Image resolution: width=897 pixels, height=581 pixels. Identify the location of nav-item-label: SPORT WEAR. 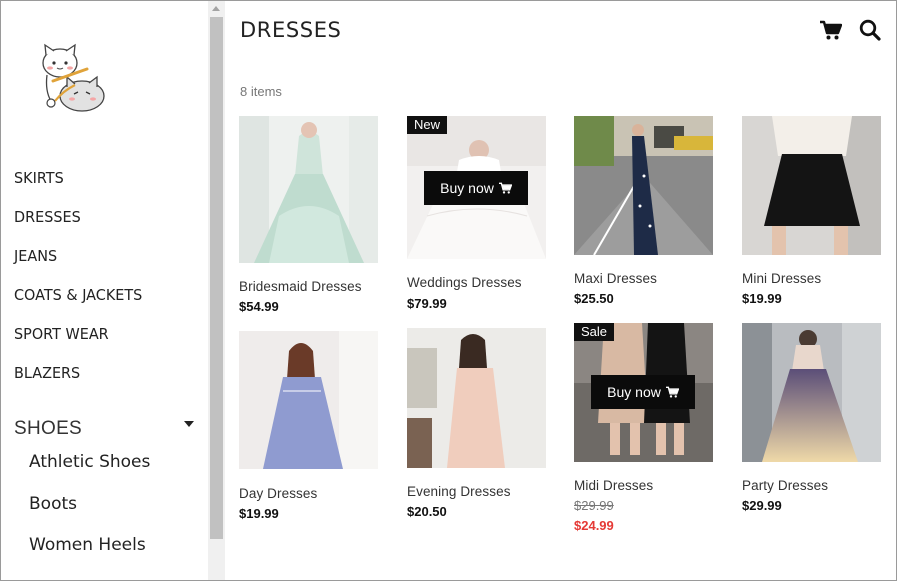
(61, 334).